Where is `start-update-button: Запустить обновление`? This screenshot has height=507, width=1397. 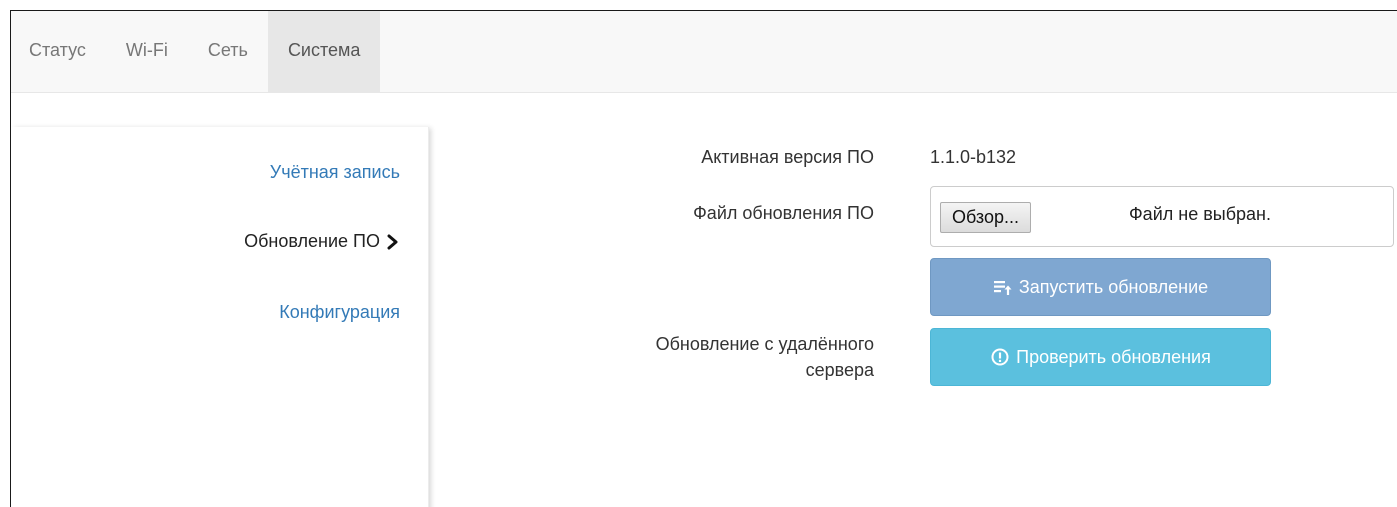 start-update-button: Запустить обновление is located at coordinates (1100, 287).